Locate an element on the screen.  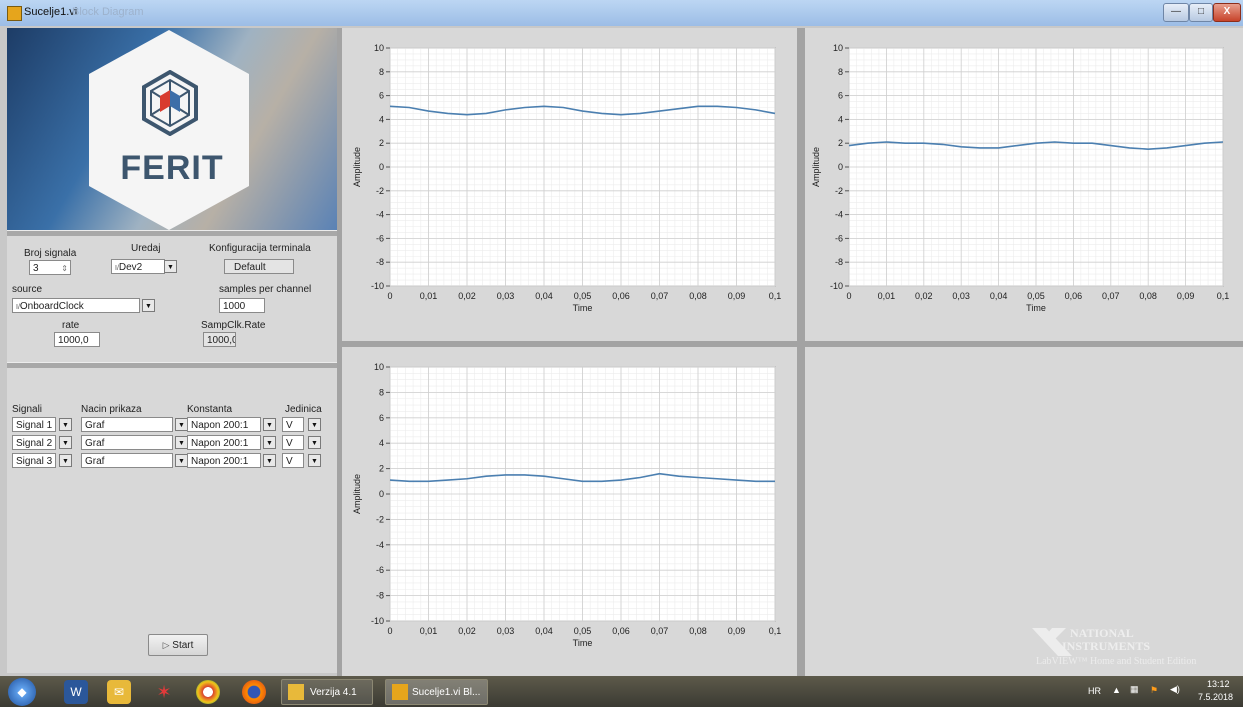
taskbar-item-label: Verzija 4.1 is located at coordinates (333, 692).